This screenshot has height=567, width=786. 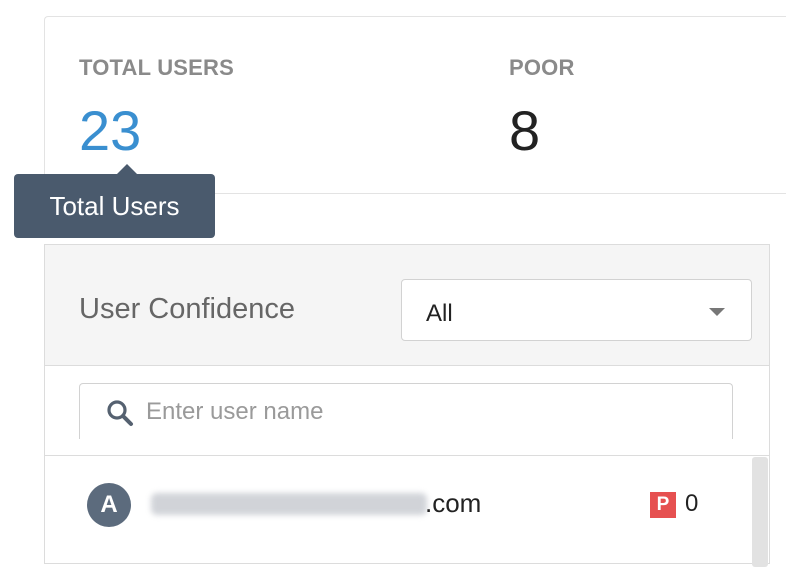 What do you see at coordinates (110, 131) in the screenshot?
I see `total-users-value: 23` at bounding box center [110, 131].